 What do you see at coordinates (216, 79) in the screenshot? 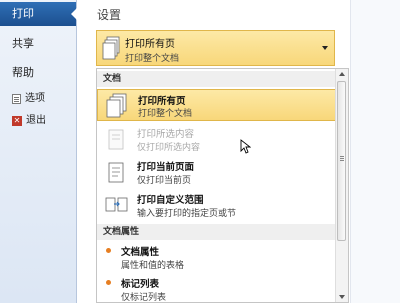
I see `group-header-document: 文档` at bounding box center [216, 79].